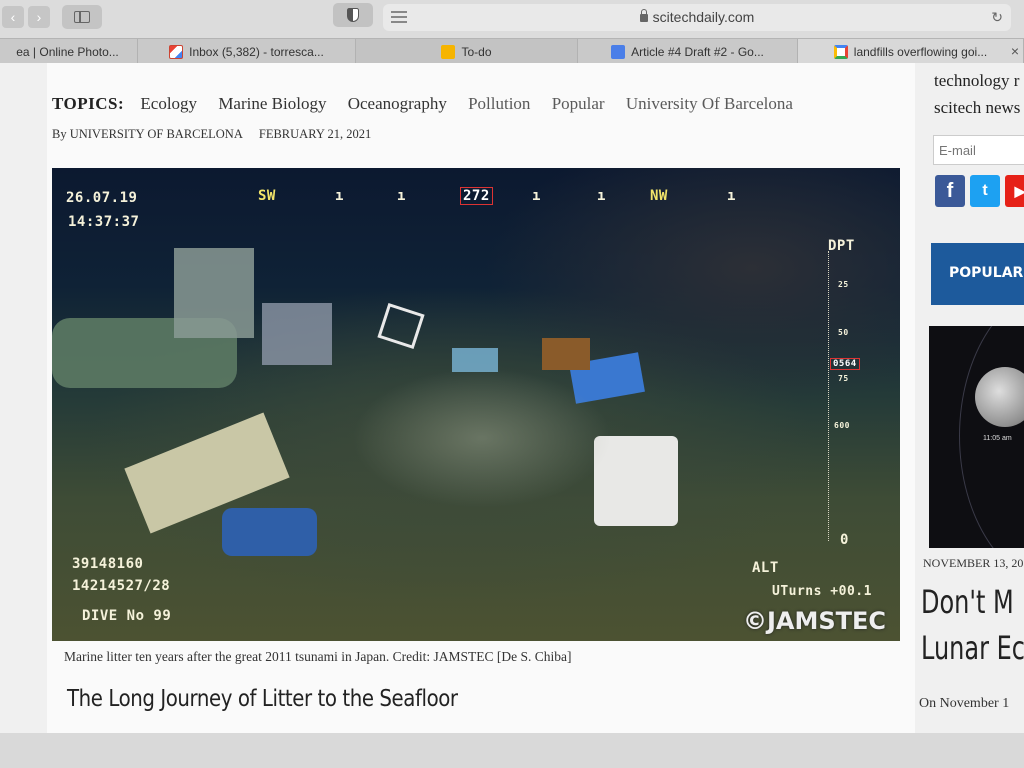 This screenshot has height=768, width=1024. Describe the element at coordinates (13, 17) in the screenshot. I see `back-button: ‹` at that location.